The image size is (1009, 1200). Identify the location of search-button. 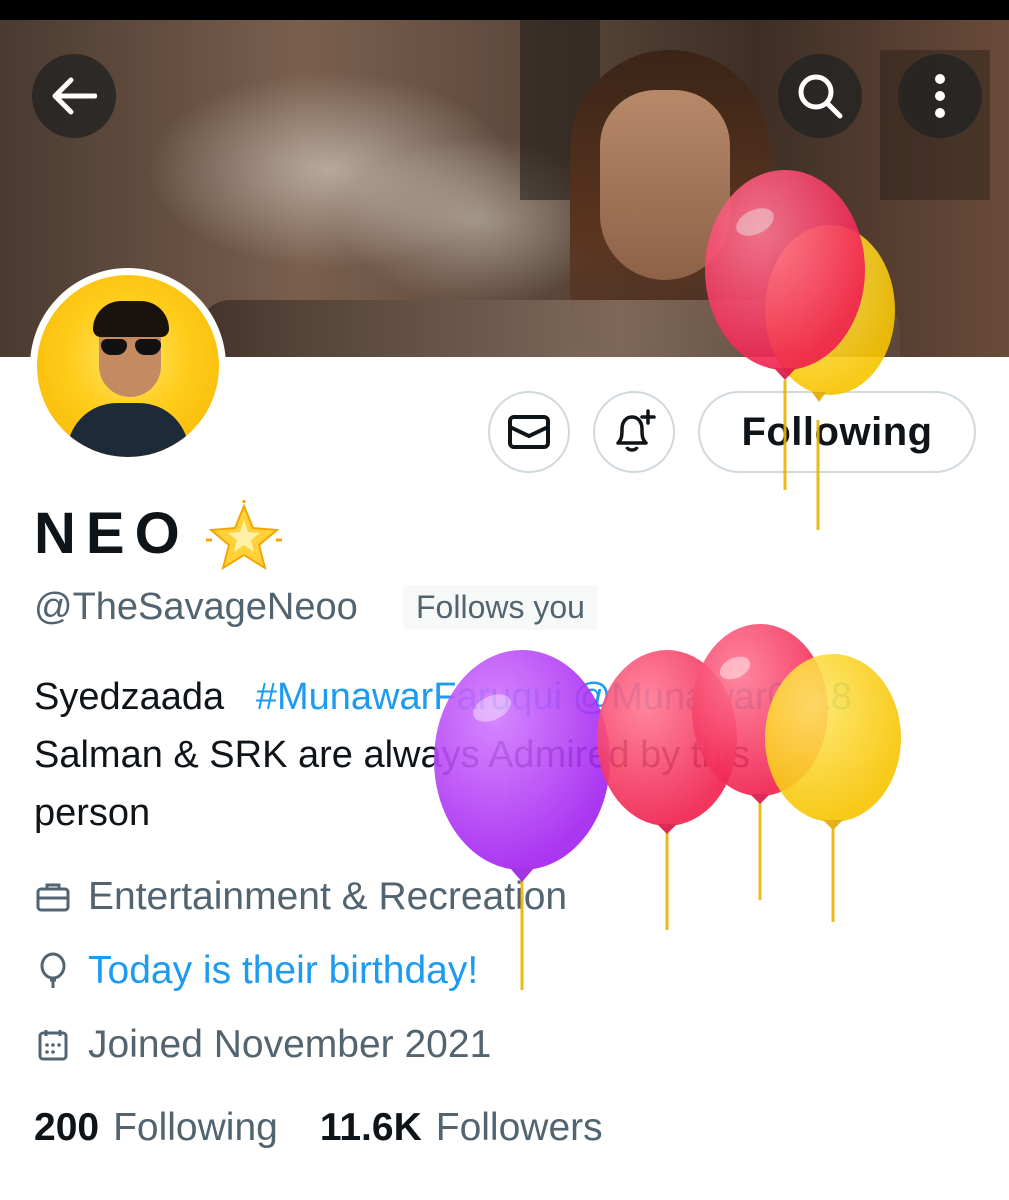
(820, 96).